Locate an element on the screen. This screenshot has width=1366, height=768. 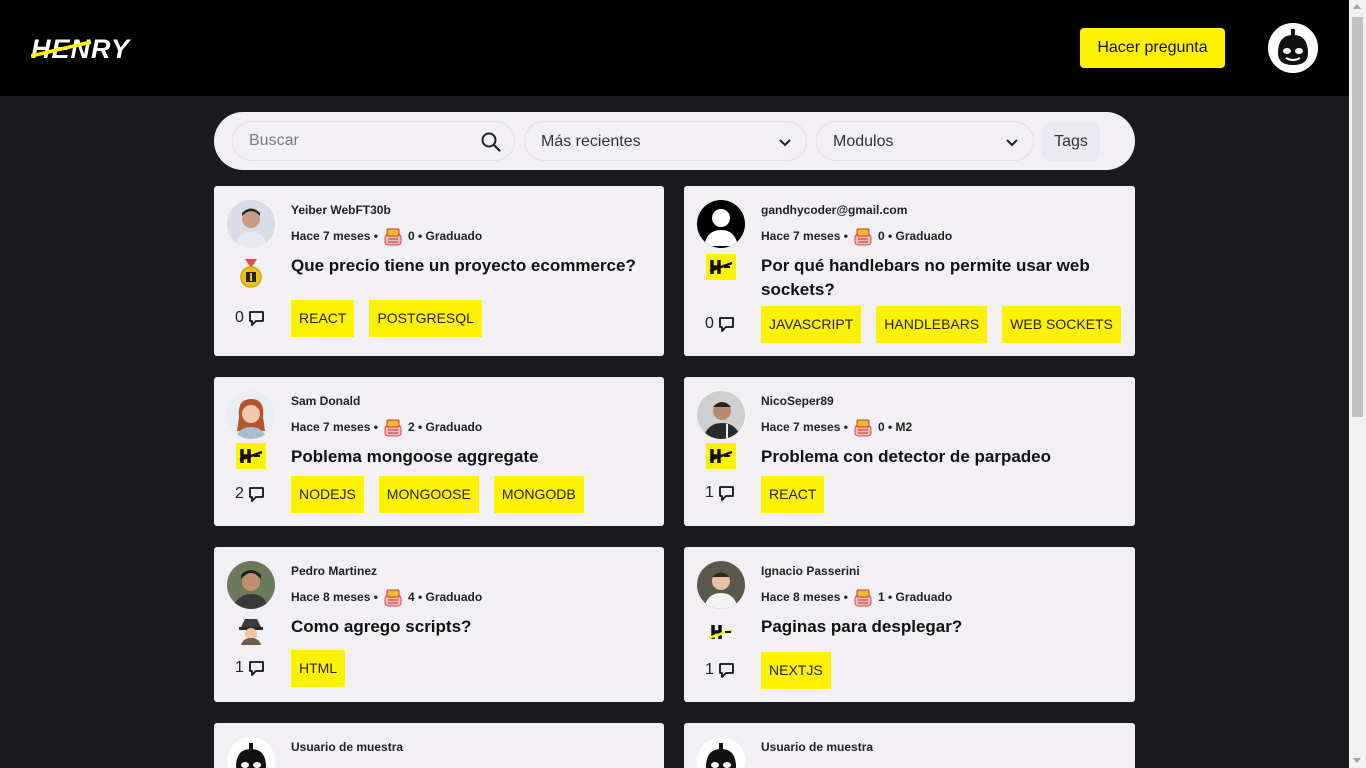
detective-icon is located at coordinates (251, 632).